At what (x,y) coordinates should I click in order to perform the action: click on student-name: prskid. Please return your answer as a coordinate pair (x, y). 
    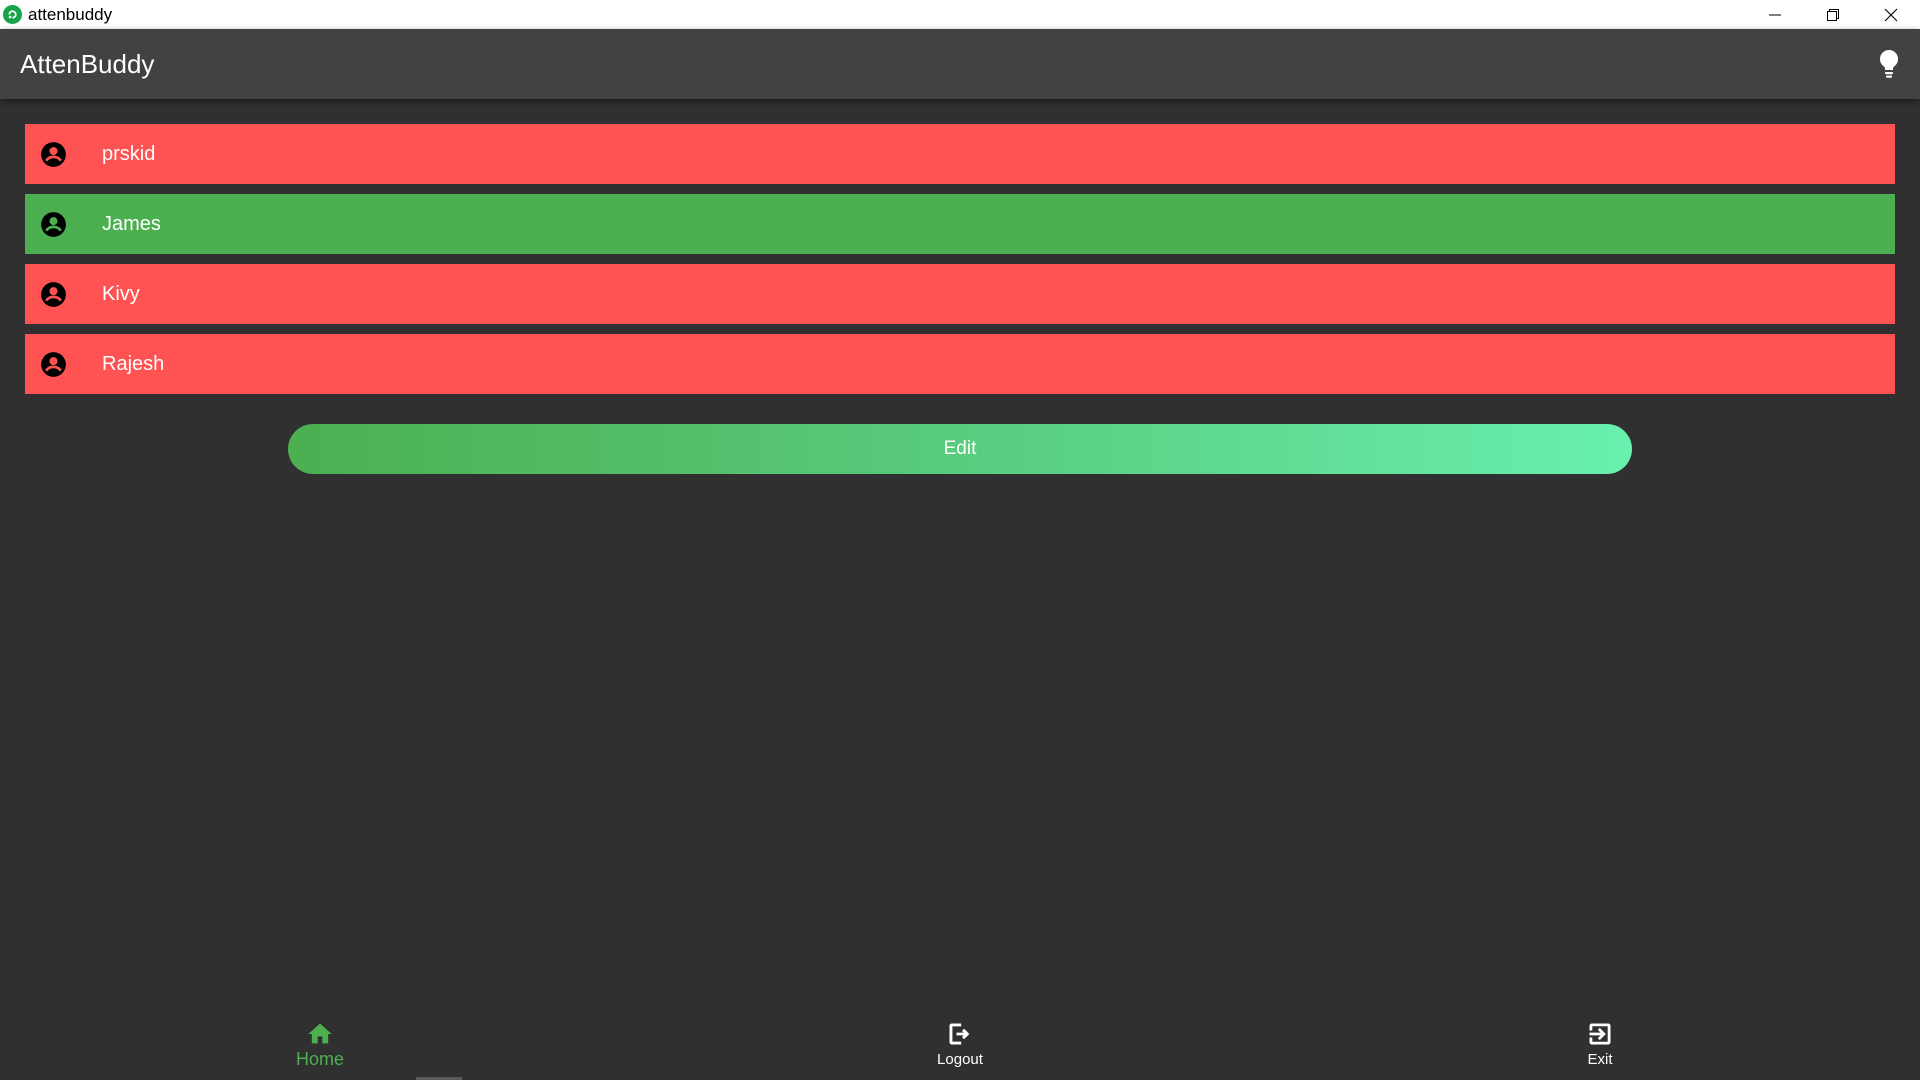
    Looking at the image, I should click on (129, 153).